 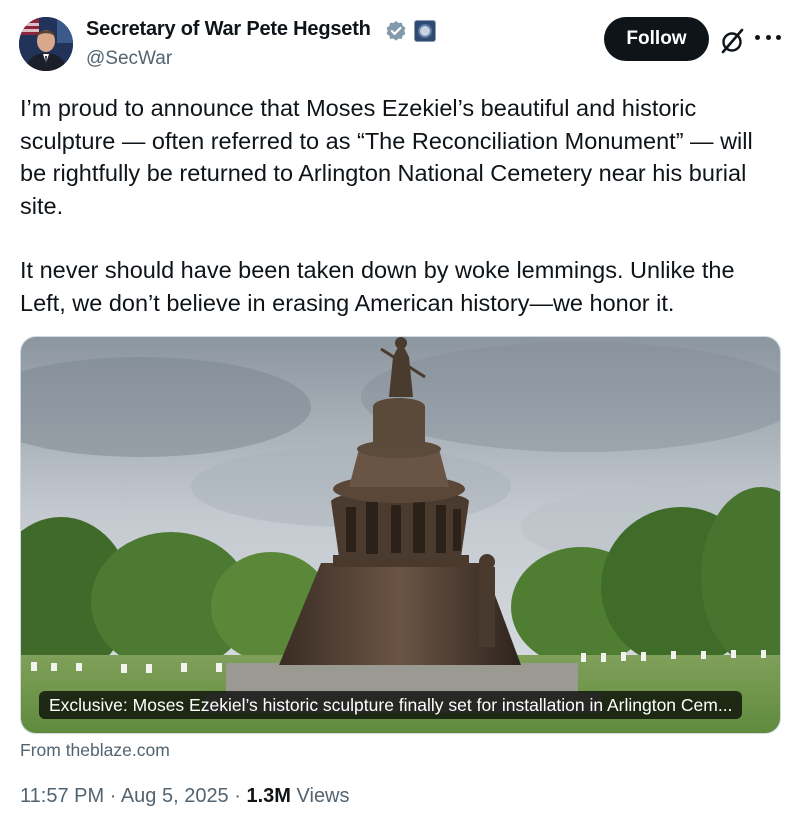 I want to click on views-label: Views, so click(x=323, y=796).